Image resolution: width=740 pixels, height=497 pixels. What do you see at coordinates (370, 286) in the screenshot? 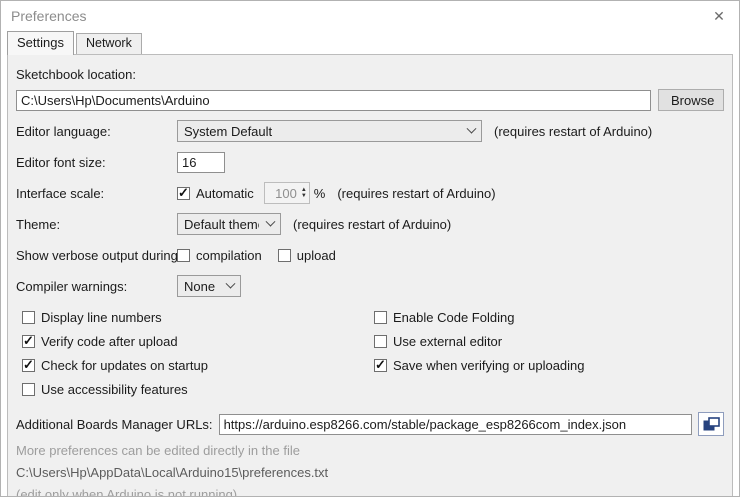
I see `compiler-warnings-row: Compiler warnings: None` at bounding box center [370, 286].